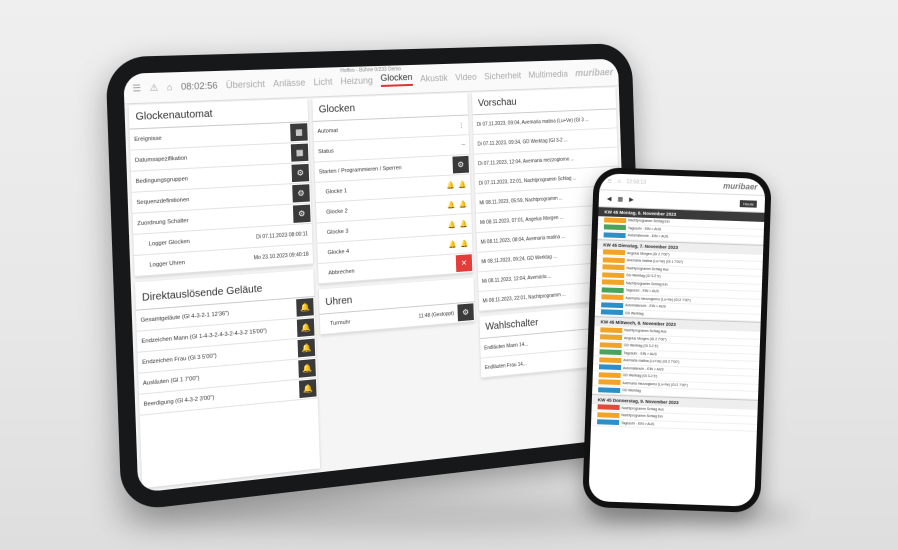  I want to click on network-icon: ⌂, so click(170, 87).